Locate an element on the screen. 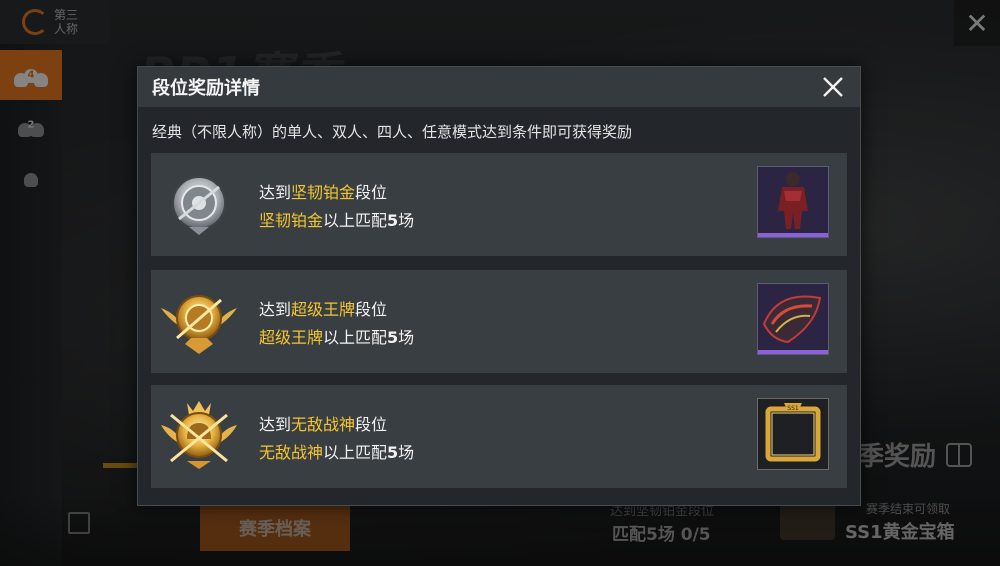  outfit-icon is located at coordinates (793, 200).